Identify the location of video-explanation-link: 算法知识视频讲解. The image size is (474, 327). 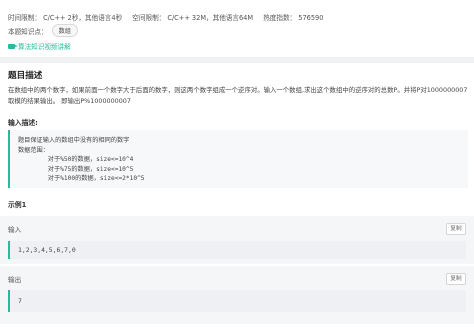
(39, 46).